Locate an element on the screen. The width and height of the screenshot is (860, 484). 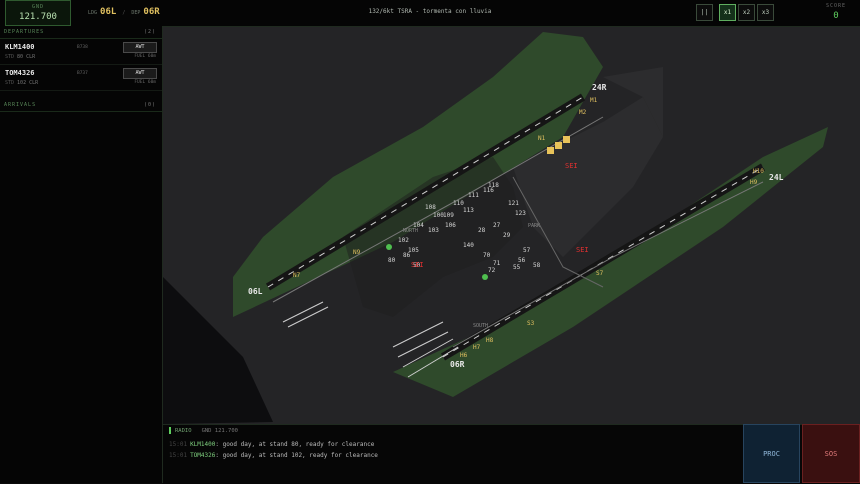
flight-strip: TOM4326 B737 AWT STD 102 CLR FUEL 60m is located at coordinates (81, 78).